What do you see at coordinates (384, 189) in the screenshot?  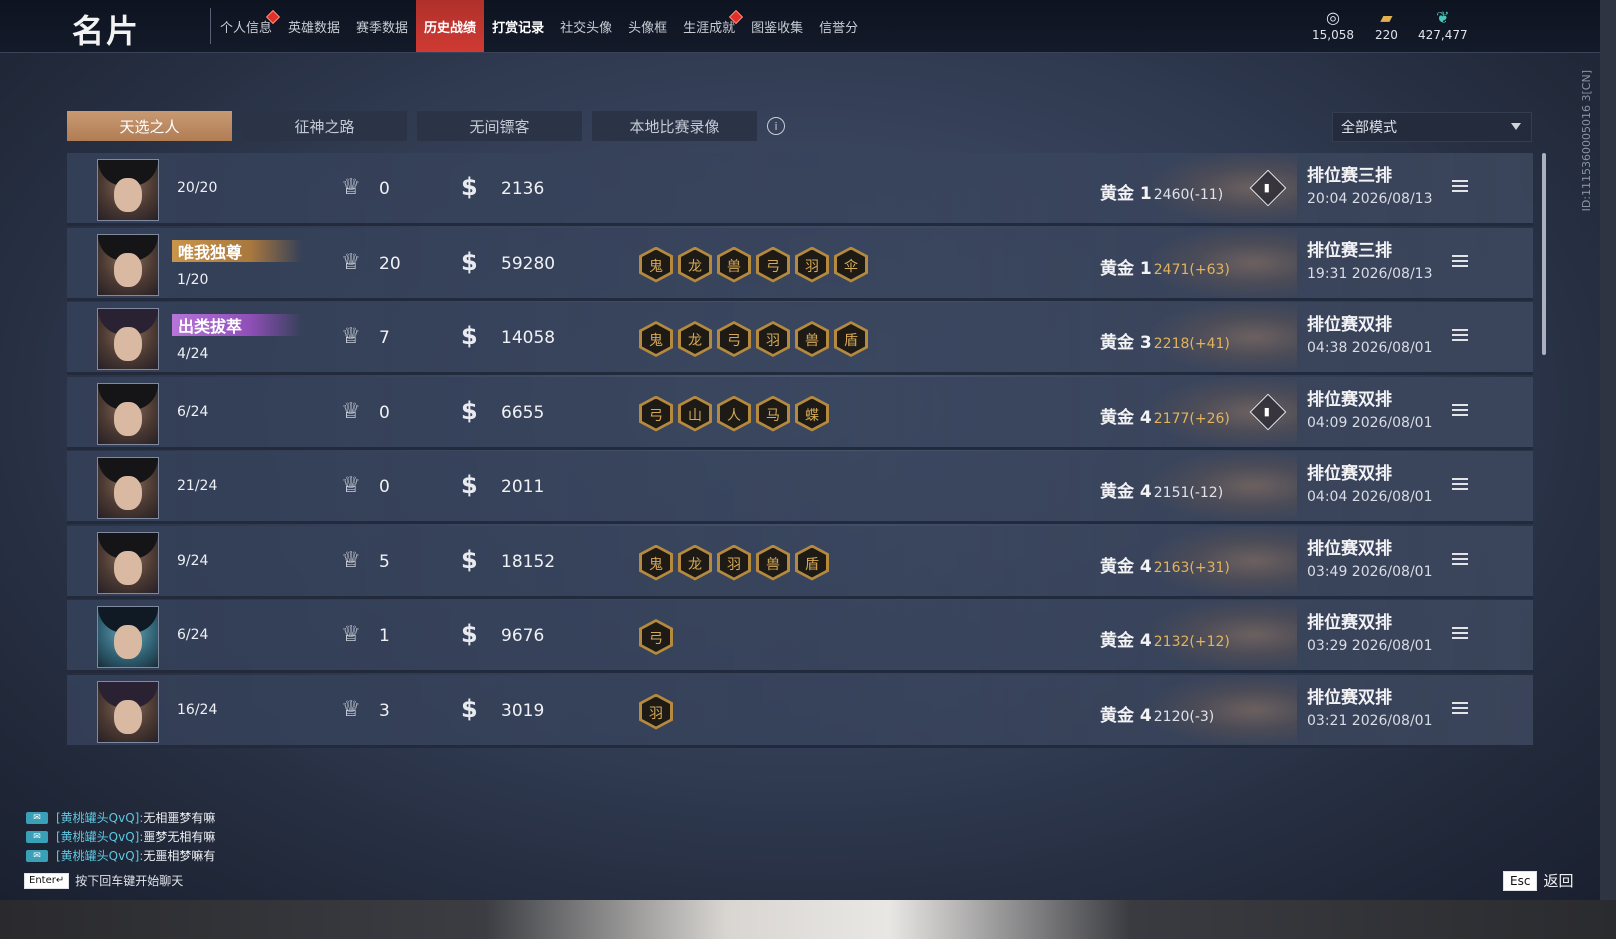 I see `kills-value: 0` at bounding box center [384, 189].